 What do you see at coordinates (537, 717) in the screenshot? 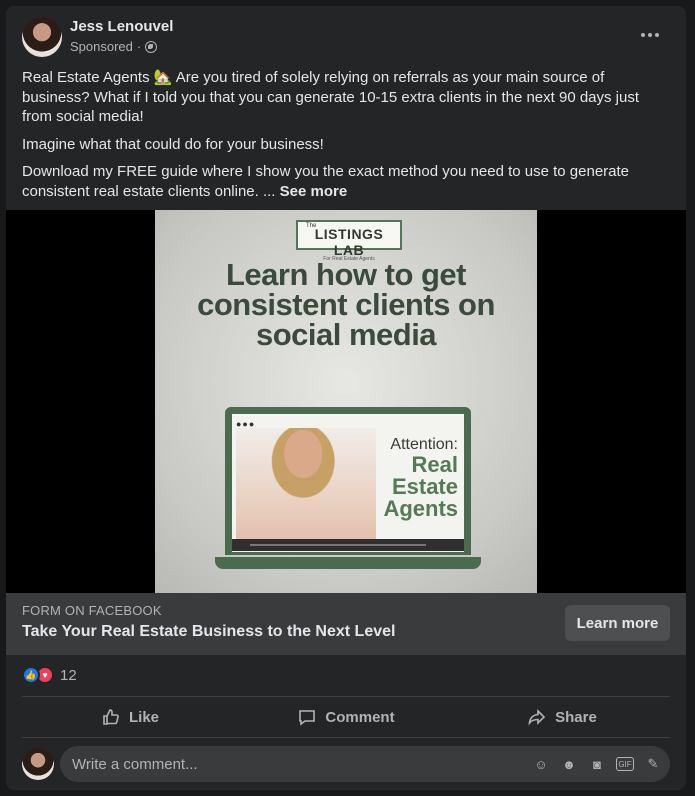
I see `share-icon` at bounding box center [537, 717].